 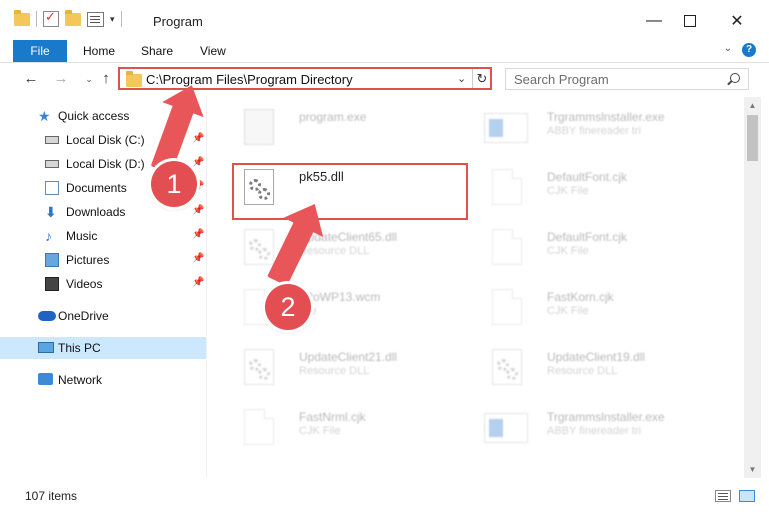 I want to click on scroll-thumb, so click(x=752, y=138).